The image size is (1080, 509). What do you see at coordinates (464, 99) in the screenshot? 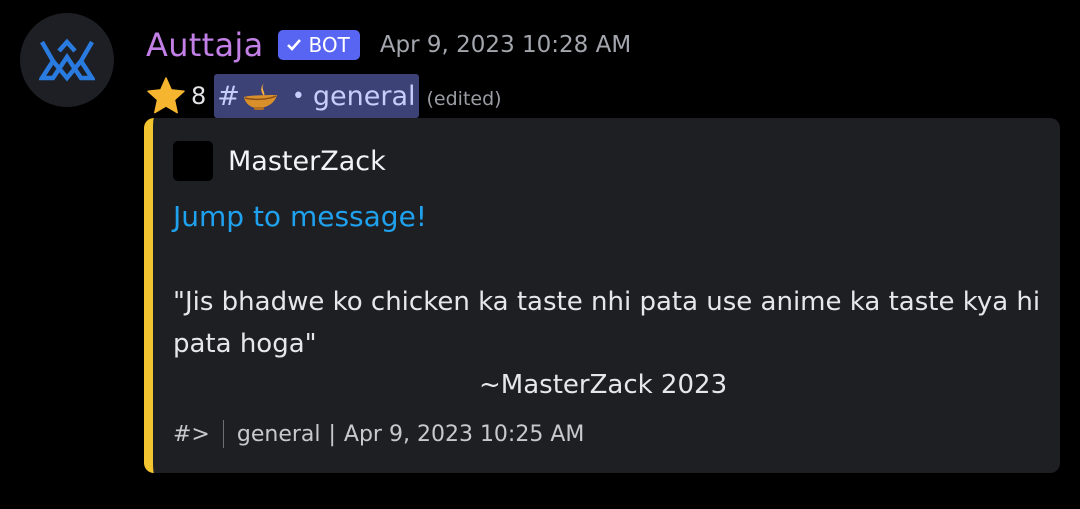
I see `edited-label: (edited)` at bounding box center [464, 99].